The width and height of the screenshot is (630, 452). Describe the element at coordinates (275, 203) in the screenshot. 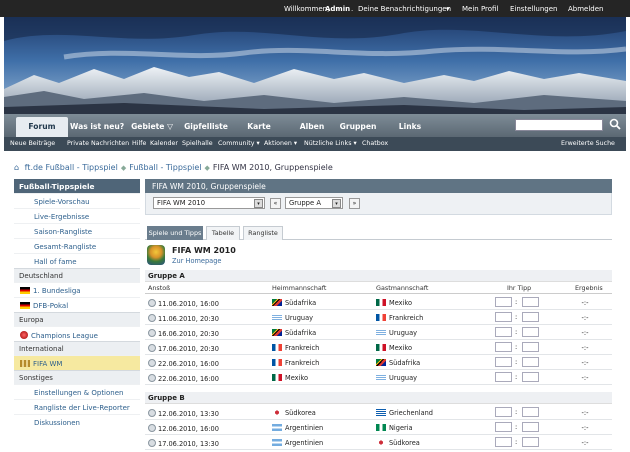

I see `prev-group-button: «` at that location.